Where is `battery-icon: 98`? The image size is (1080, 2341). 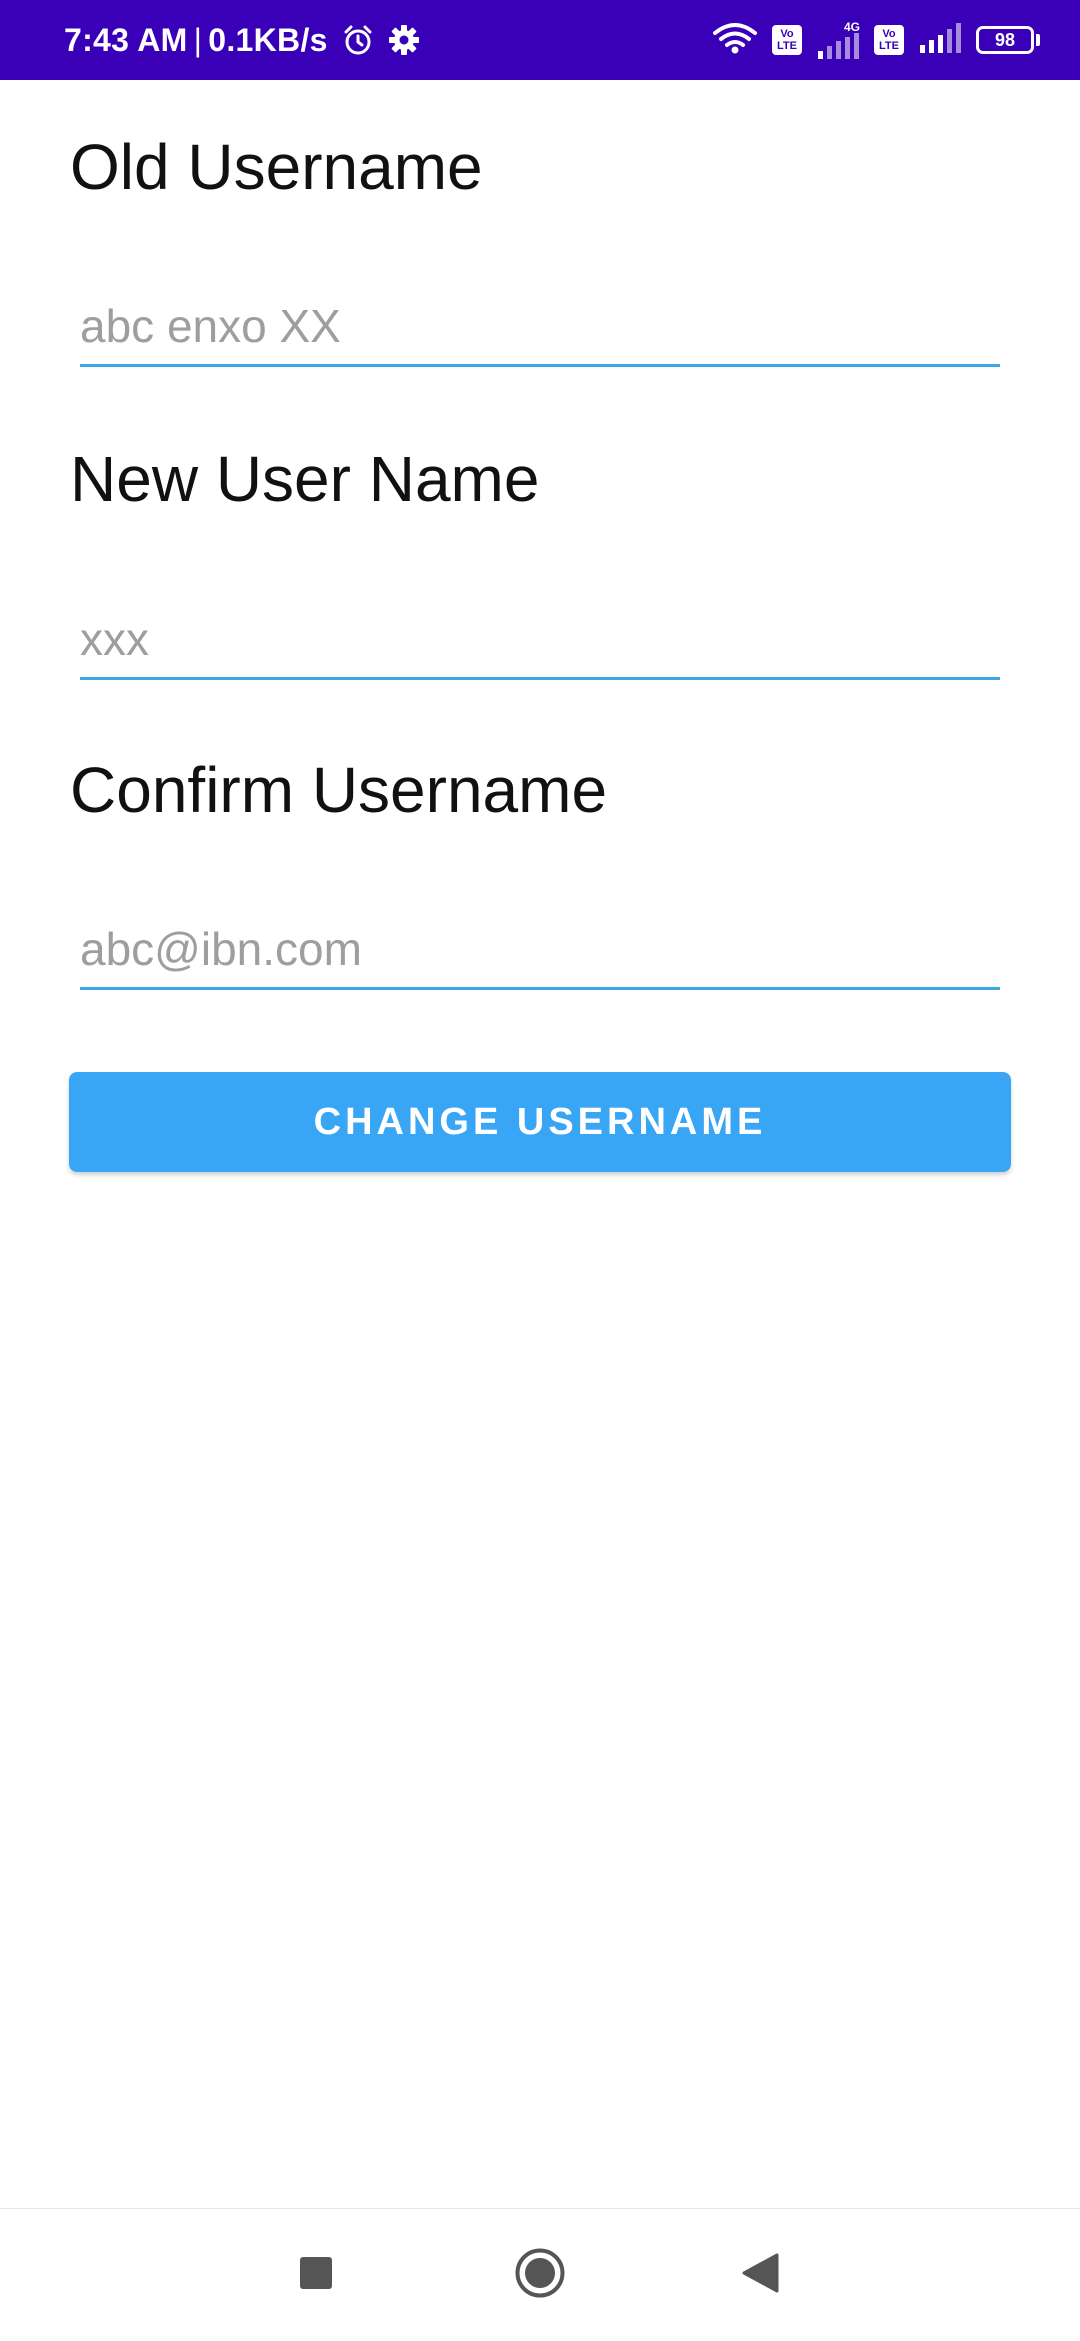
battery-icon: 98 is located at coordinates (1008, 40).